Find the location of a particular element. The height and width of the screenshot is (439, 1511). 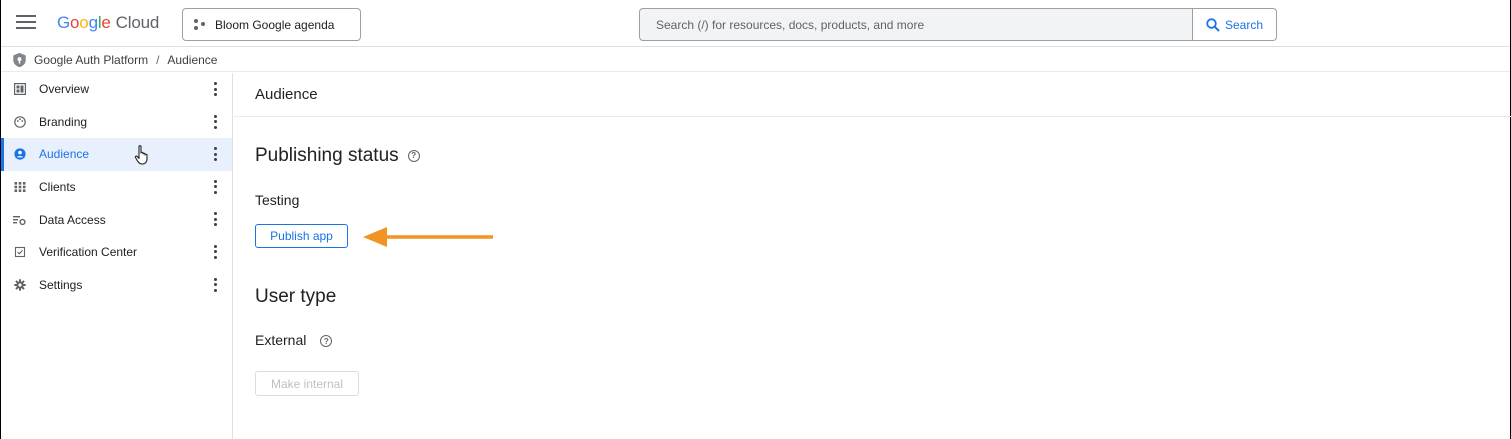

project-name: Bloom Google agenda is located at coordinates (275, 24).